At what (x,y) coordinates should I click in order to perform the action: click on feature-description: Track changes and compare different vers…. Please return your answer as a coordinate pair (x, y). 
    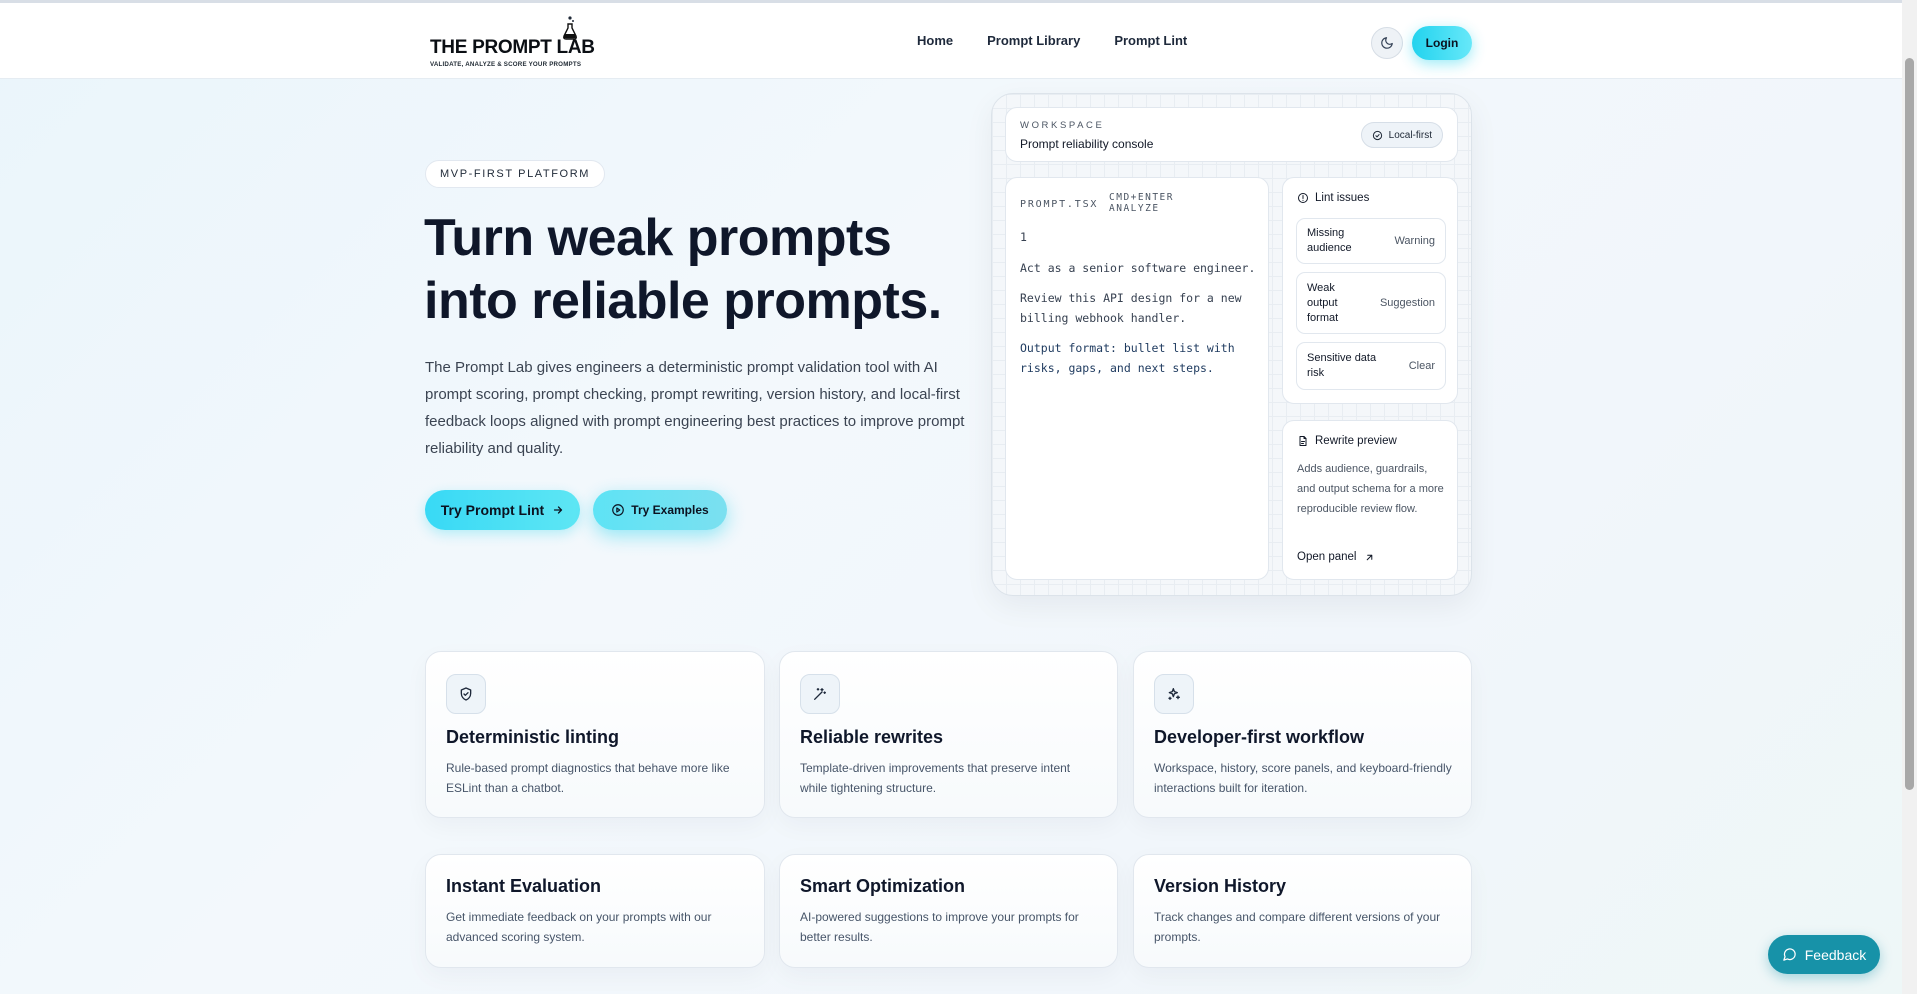
    Looking at the image, I should click on (1297, 927).